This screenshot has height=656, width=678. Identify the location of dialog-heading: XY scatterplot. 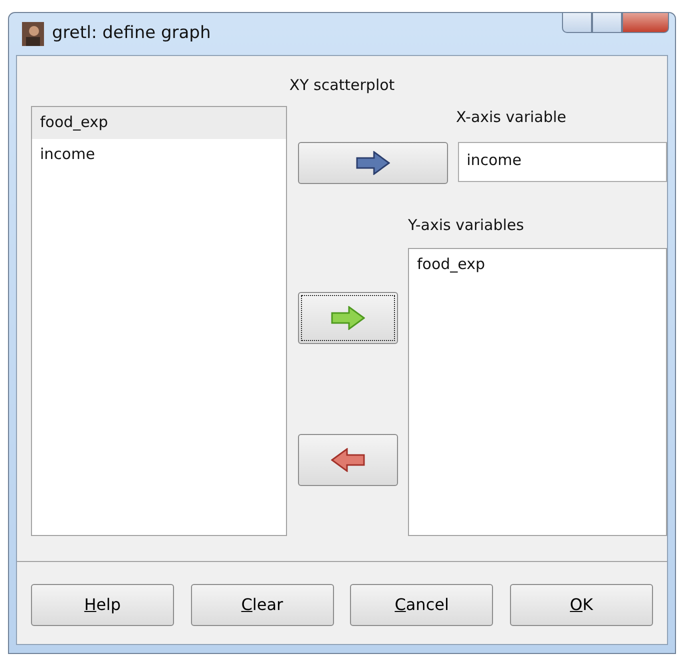
(342, 85).